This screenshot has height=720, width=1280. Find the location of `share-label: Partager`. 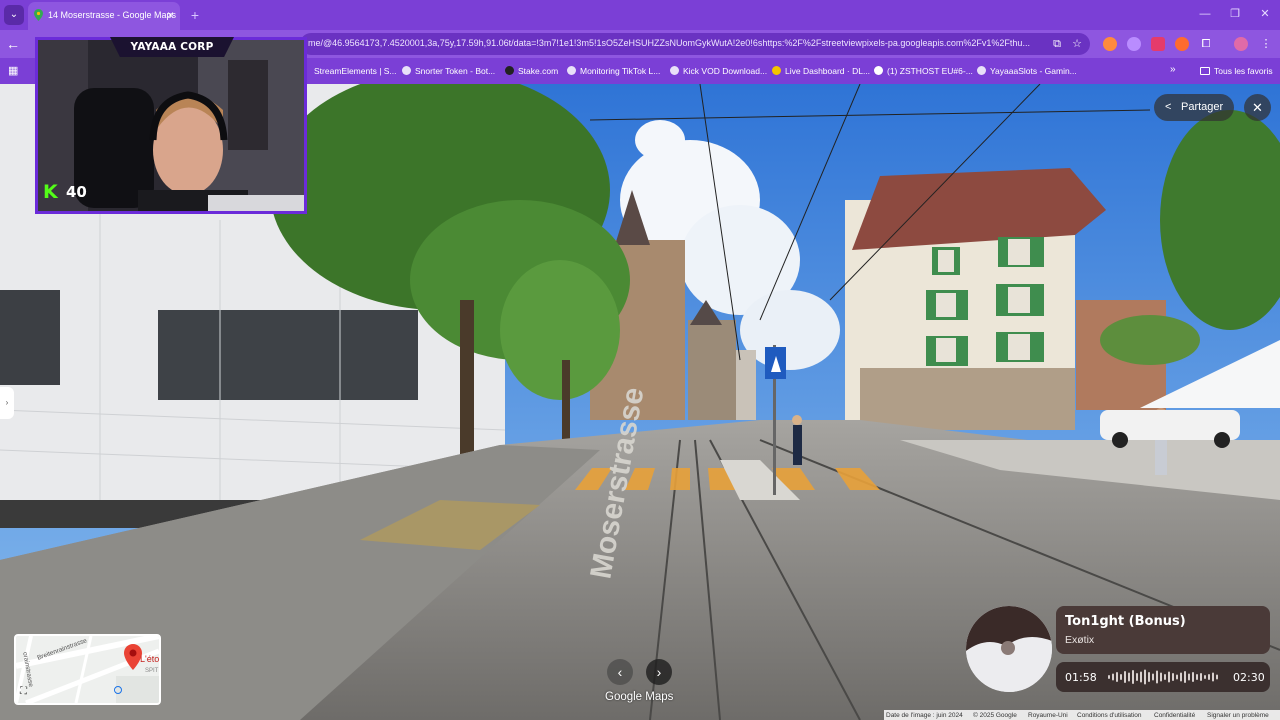

share-label: Partager is located at coordinates (1202, 107).